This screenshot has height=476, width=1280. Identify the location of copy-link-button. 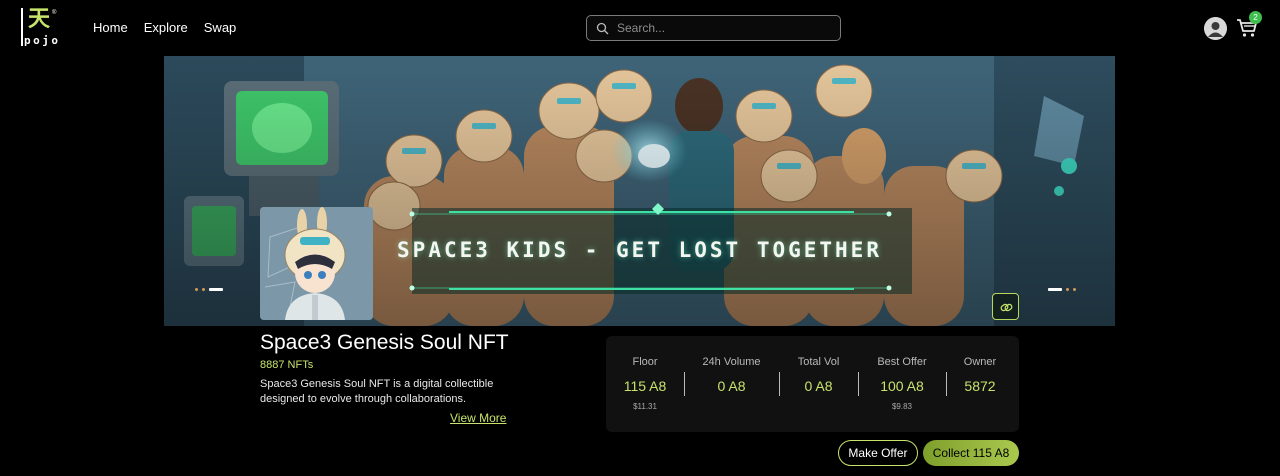
(1005, 306).